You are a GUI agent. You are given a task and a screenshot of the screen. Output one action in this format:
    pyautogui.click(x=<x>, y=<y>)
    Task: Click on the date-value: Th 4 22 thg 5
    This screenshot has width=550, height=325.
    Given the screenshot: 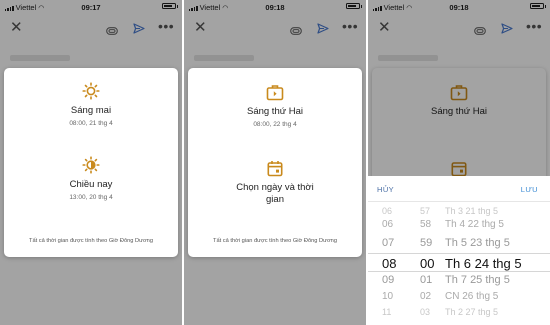 What is the action you would take?
    pyautogui.click(x=474, y=224)
    